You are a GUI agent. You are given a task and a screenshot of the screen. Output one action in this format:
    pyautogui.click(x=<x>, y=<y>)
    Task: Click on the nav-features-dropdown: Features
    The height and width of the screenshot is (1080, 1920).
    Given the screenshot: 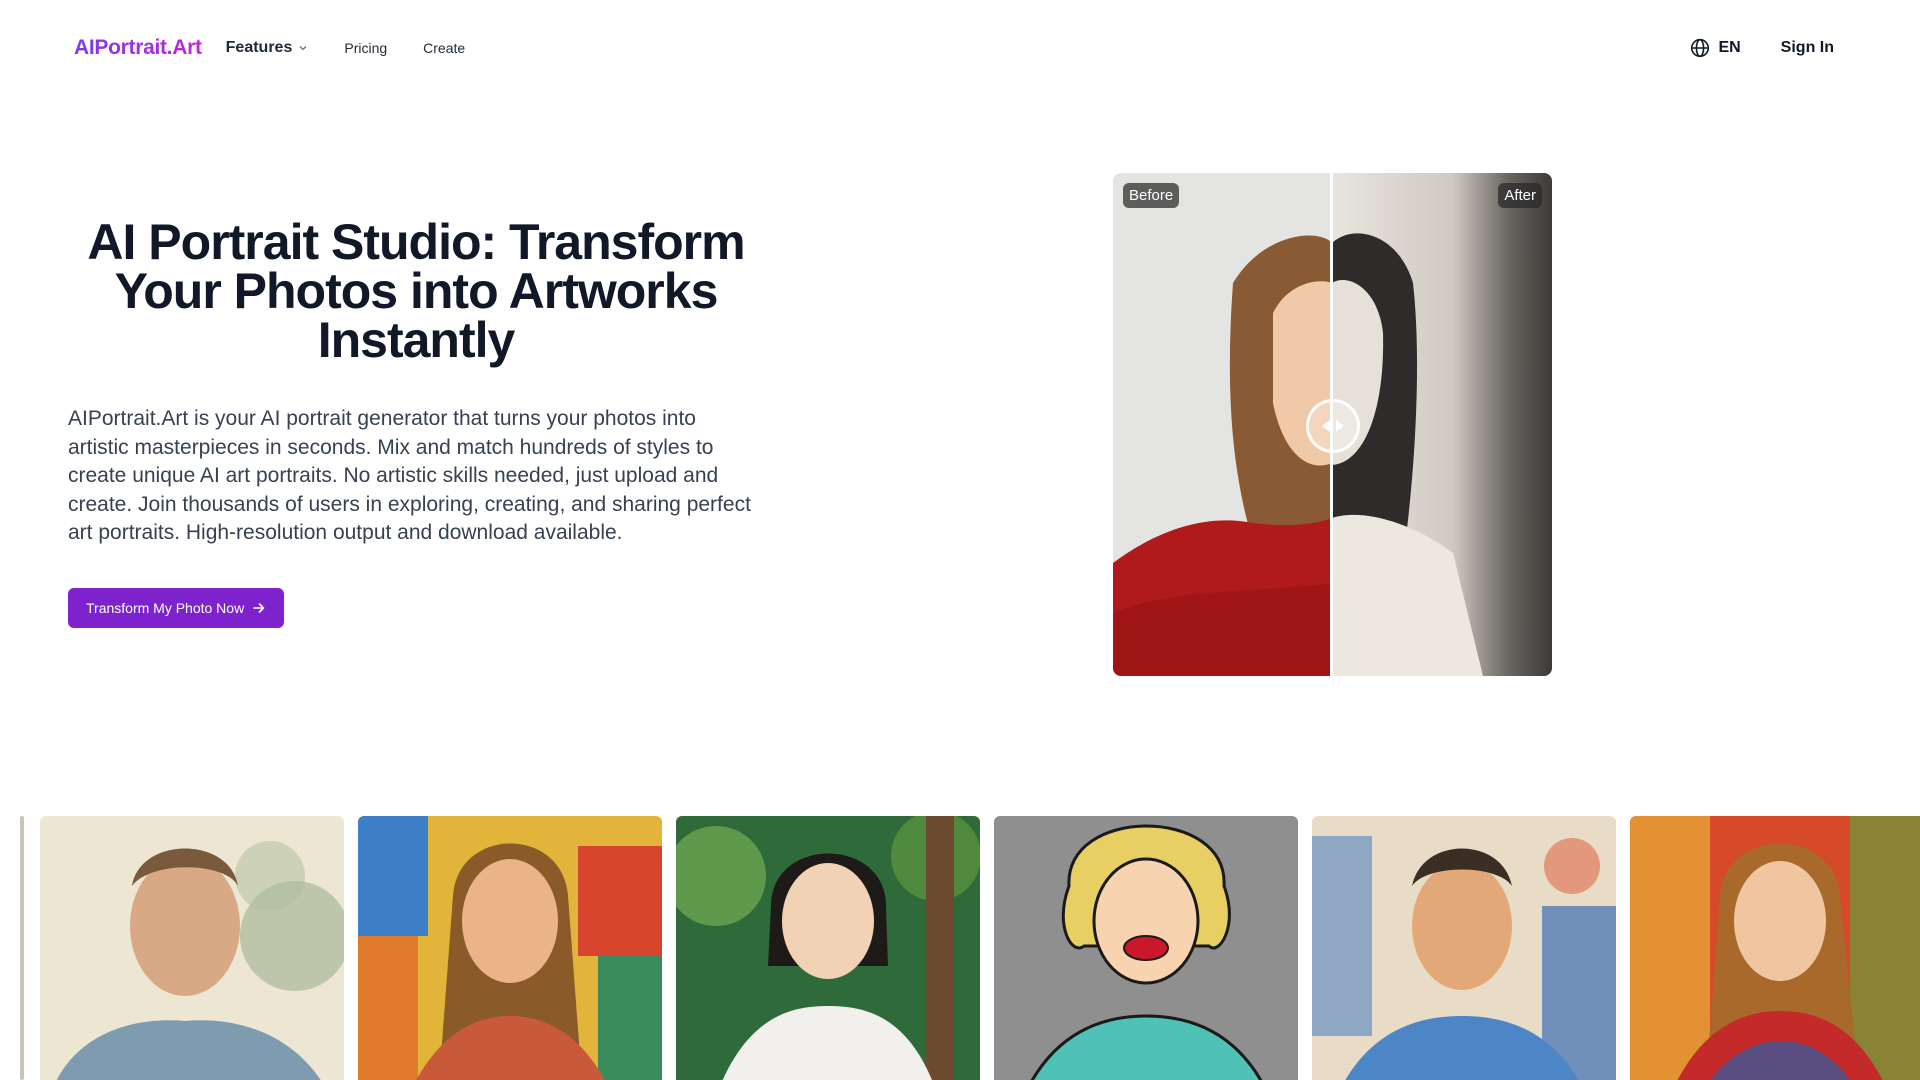 What is the action you would take?
    pyautogui.click(x=267, y=48)
    